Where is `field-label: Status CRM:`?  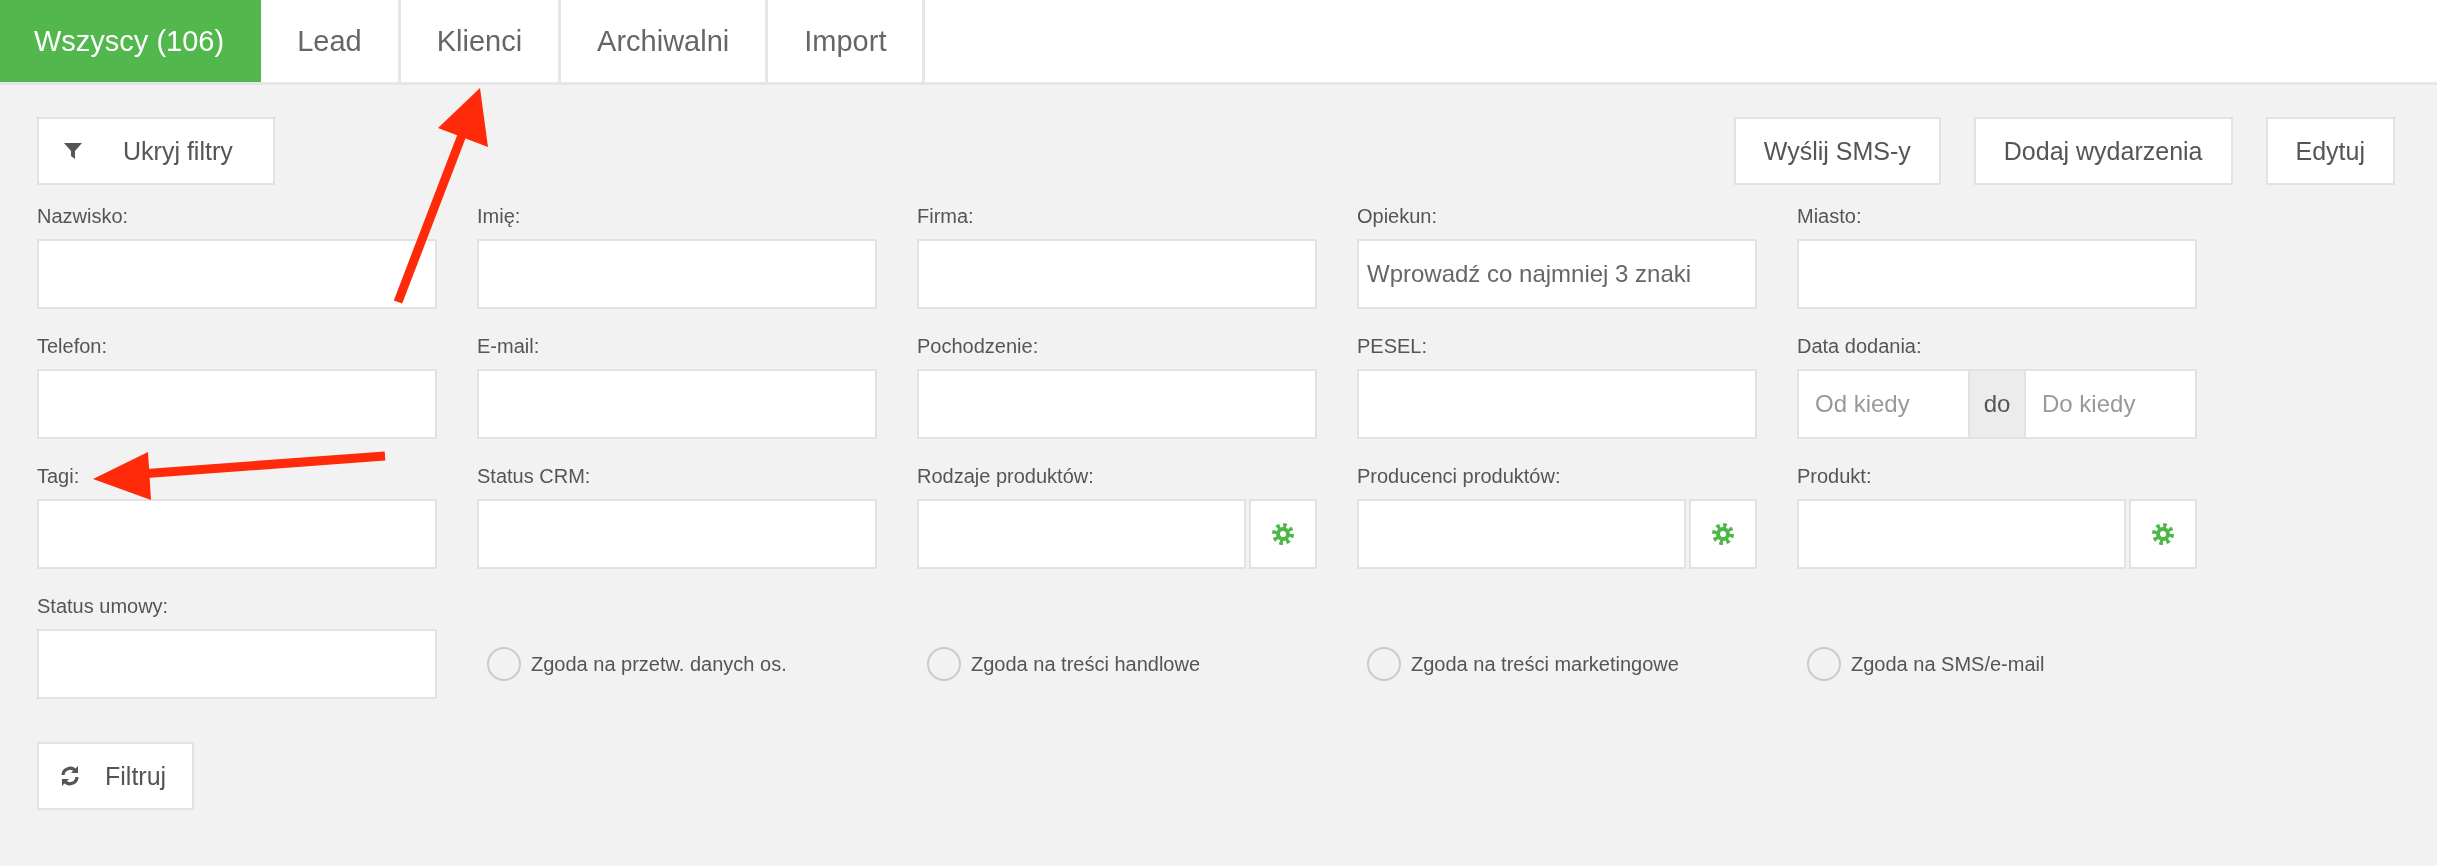 field-label: Status CRM: is located at coordinates (534, 476).